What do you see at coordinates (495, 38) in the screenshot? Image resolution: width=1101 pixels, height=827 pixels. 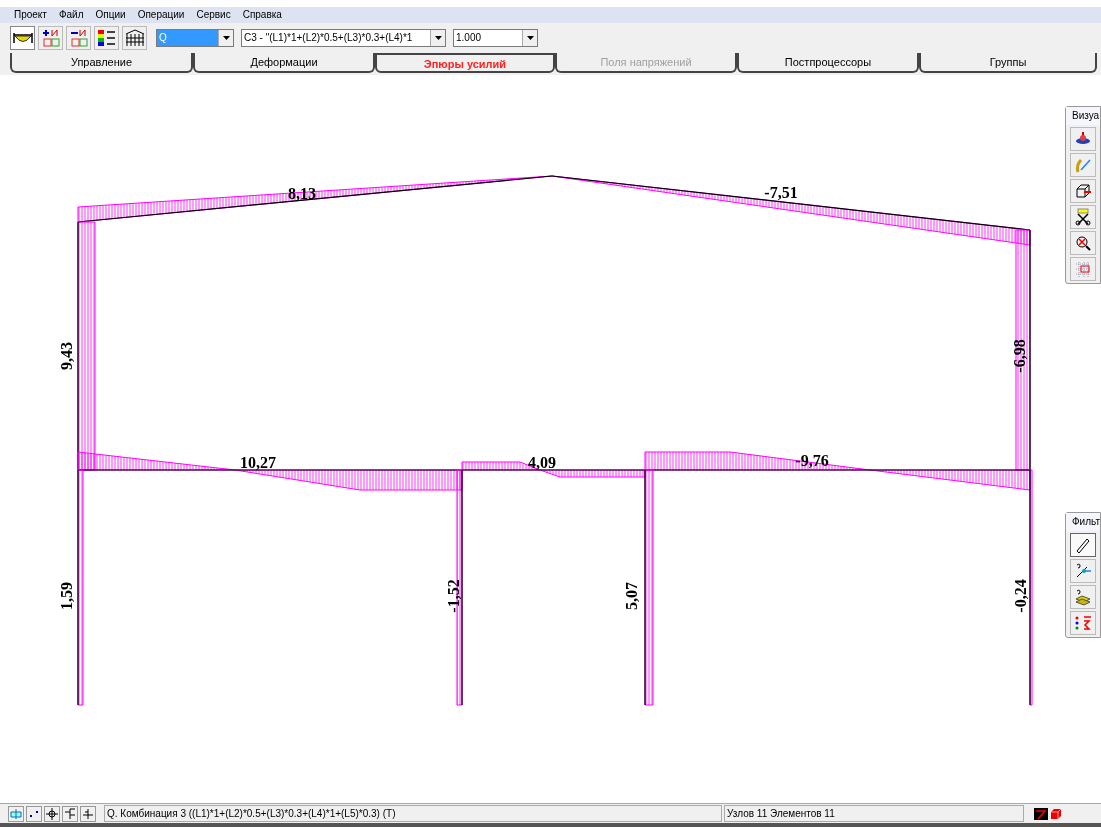 I see `dropdown: 1.000` at bounding box center [495, 38].